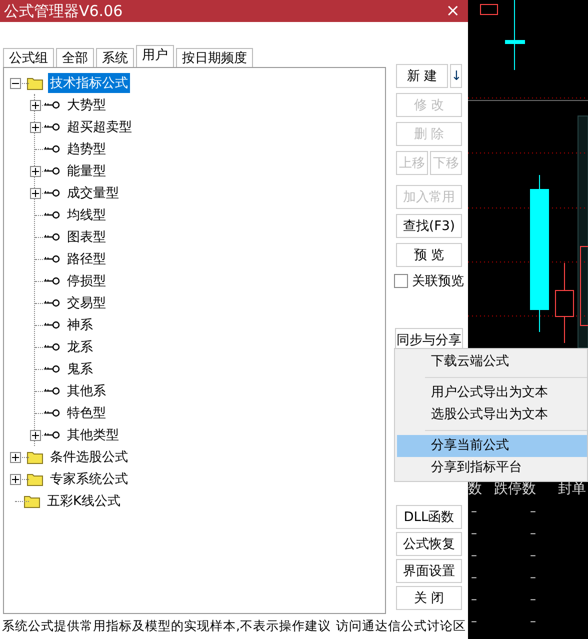  What do you see at coordinates (115, 57) in the screenshot?
I see `tab: 系统` at bounding box center [115, 57].